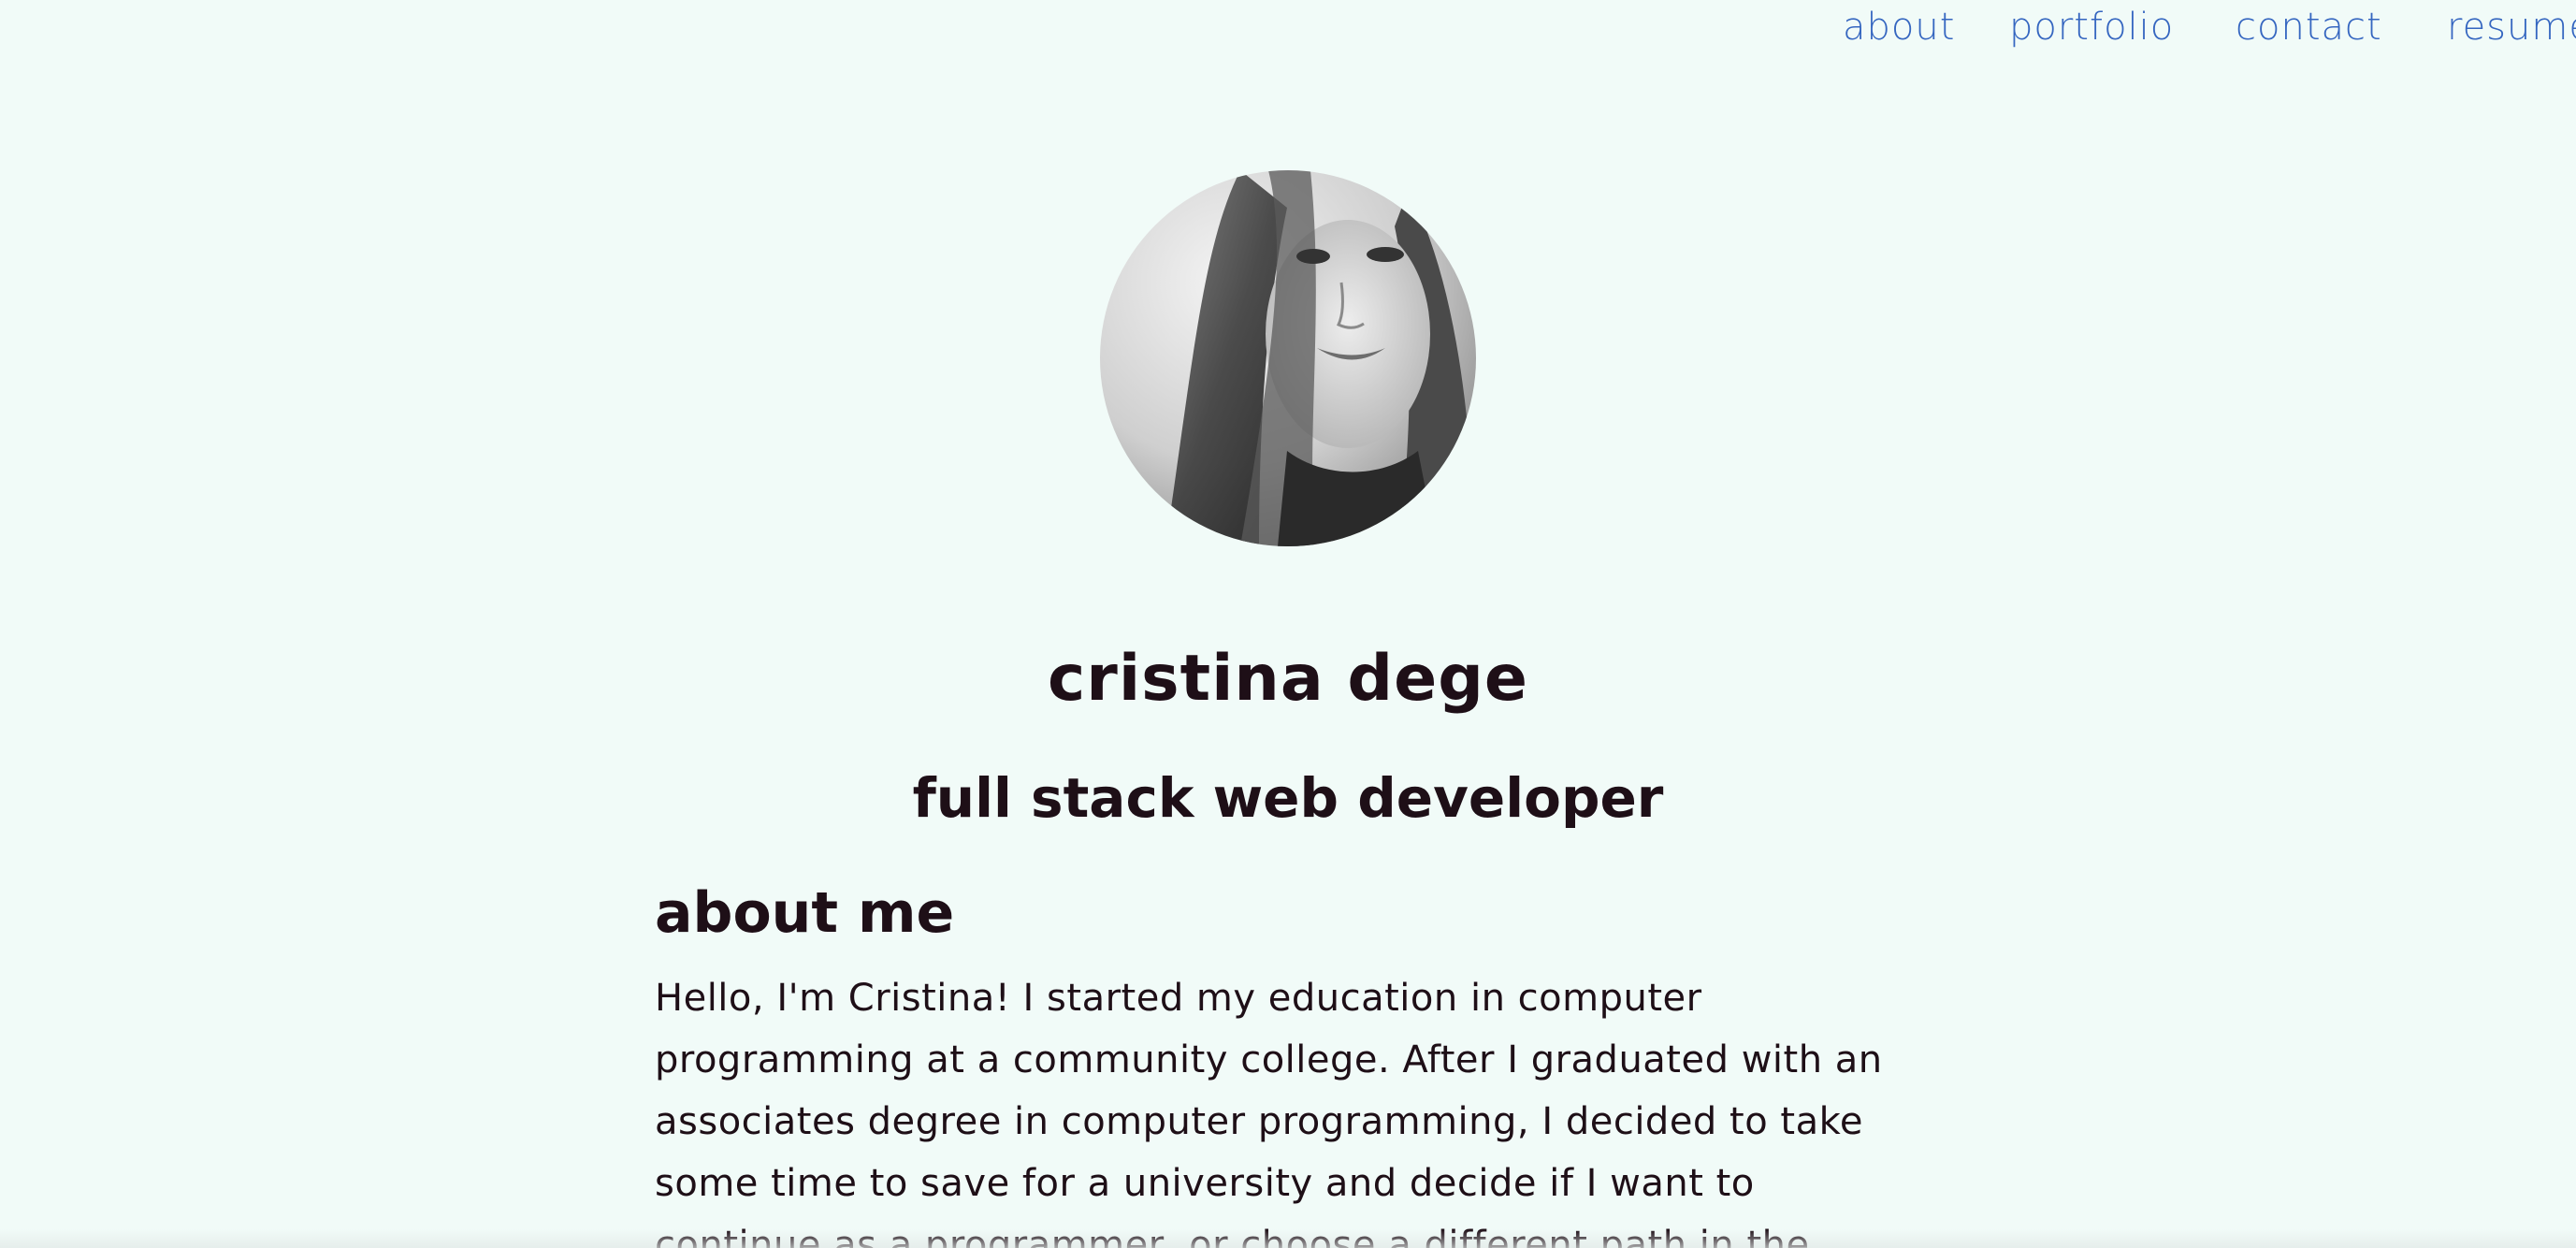 Image resolution: width=2576 pixels, height=1248 pixels. I want to click on profile-title: full stack web developer, so click(1288, 798).